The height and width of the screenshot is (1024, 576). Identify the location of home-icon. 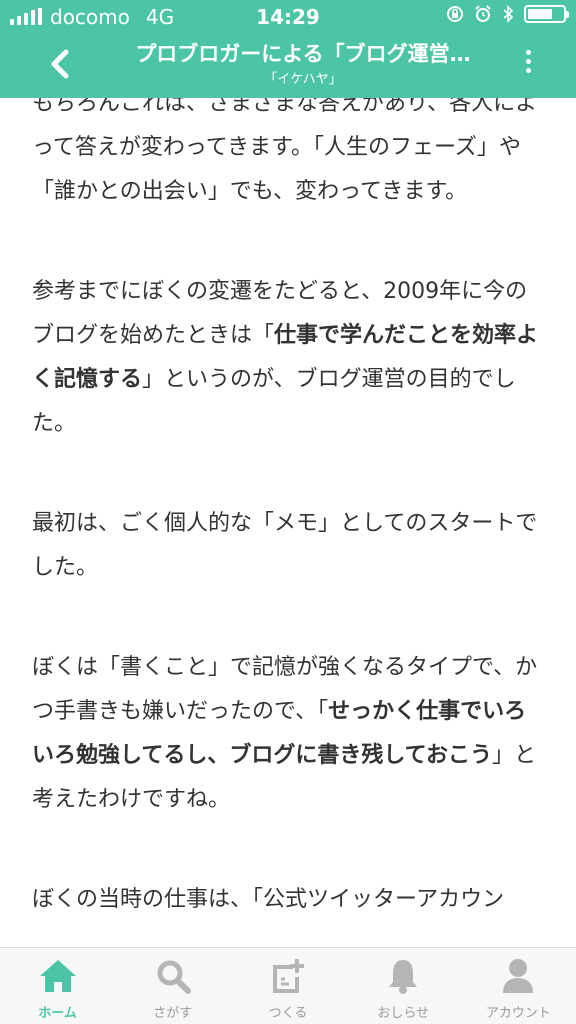
(58, 976).